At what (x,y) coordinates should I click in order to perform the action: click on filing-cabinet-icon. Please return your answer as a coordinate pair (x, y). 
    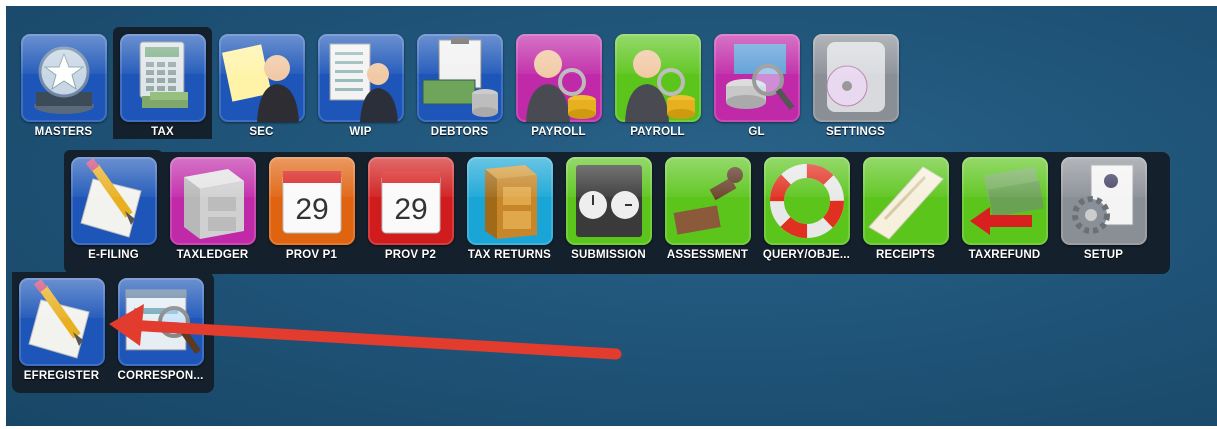
    Looking at the image, I should click on (212, 201).